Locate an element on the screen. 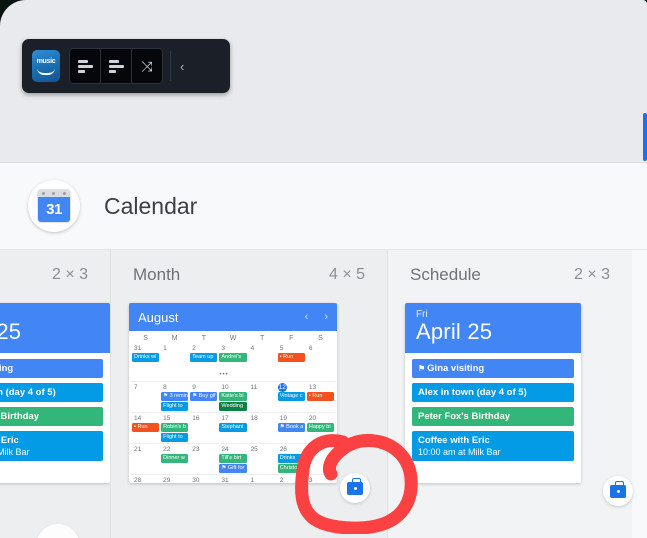 The height and width of the screenshot is (538, 647). month-day-cell: 24 Till's birt ⚑ Gift for is located at coordinates (232, 459).